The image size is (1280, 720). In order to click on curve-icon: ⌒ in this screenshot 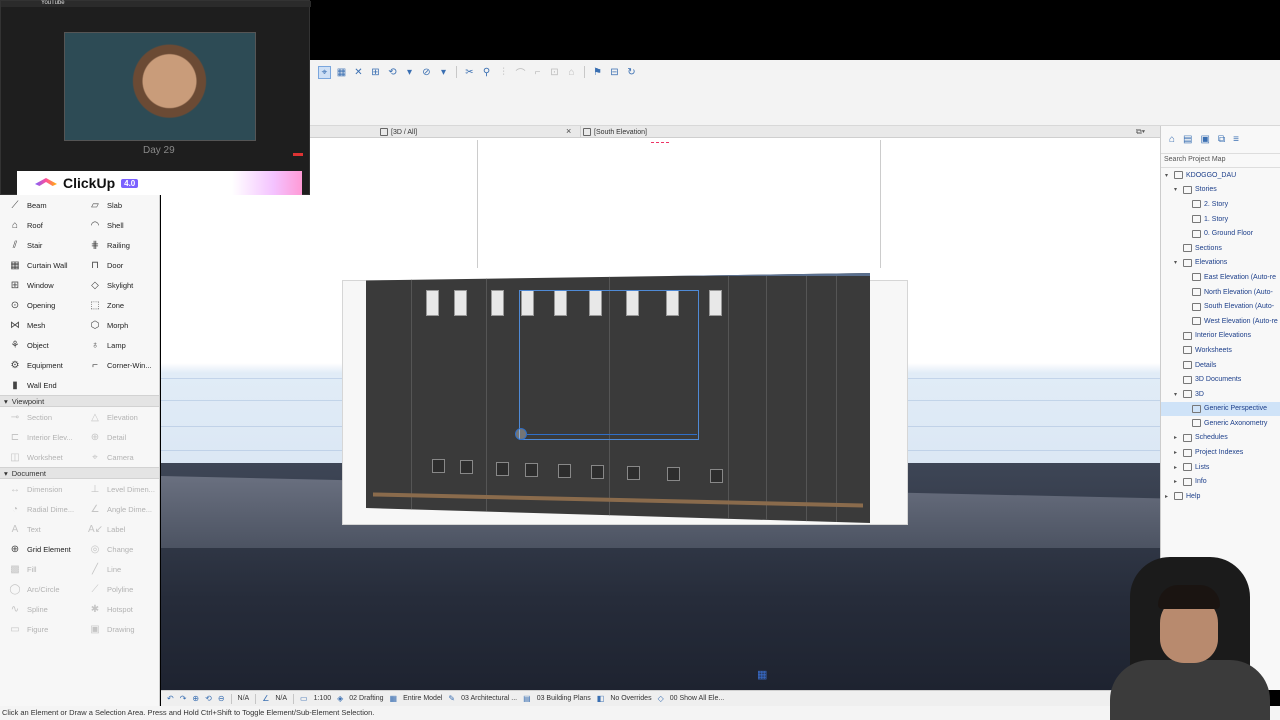, I will do `click(520, 73)`.